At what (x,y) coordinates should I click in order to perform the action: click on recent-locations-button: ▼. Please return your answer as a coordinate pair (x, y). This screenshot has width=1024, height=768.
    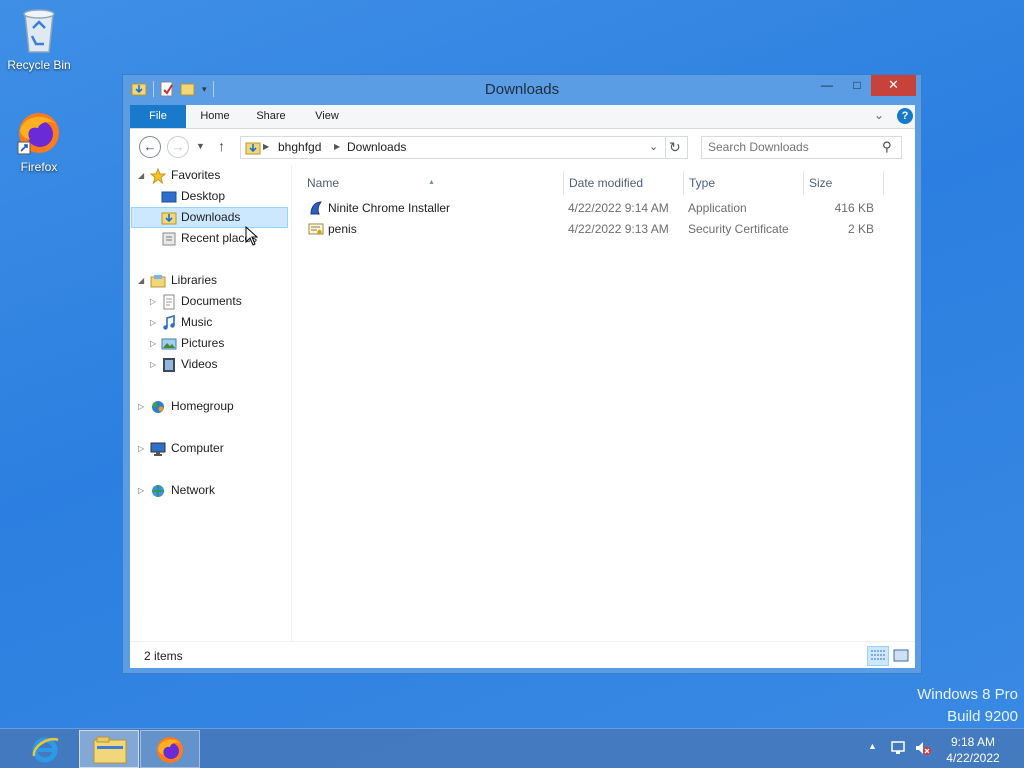
    Looking at the image, I should click on (200, 146).